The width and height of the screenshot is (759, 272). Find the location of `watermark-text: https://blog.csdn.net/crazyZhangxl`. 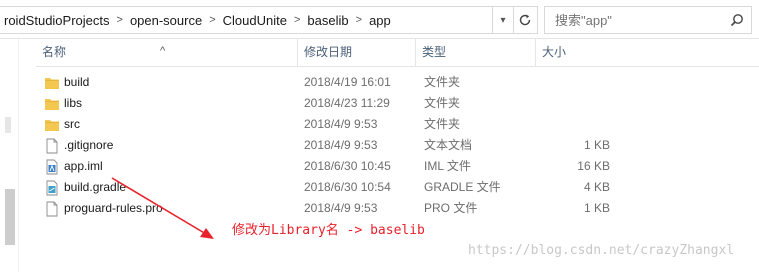

watermark-text: https://blog.csdn.net/crazyZhangxl is located at coordinates (601, 250).